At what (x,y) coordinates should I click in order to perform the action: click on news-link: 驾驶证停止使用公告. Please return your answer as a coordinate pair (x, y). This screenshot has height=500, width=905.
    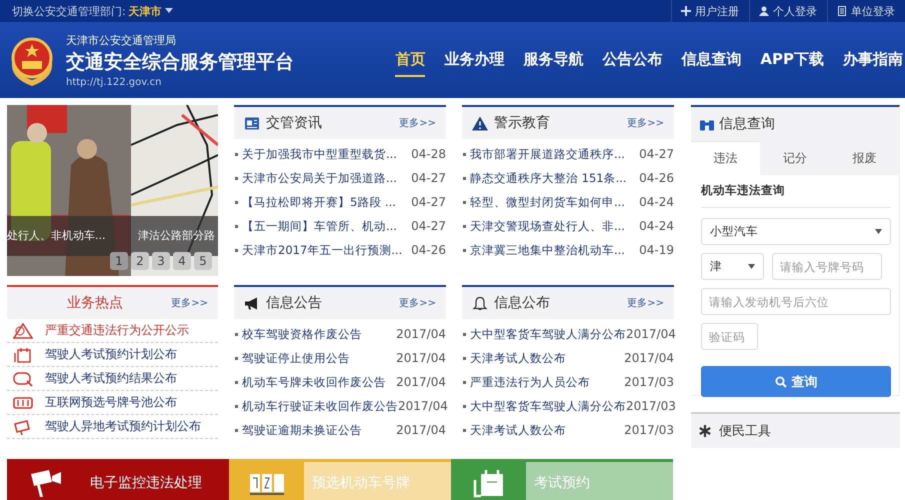
    Looking at the image, I should click on (296, 358).